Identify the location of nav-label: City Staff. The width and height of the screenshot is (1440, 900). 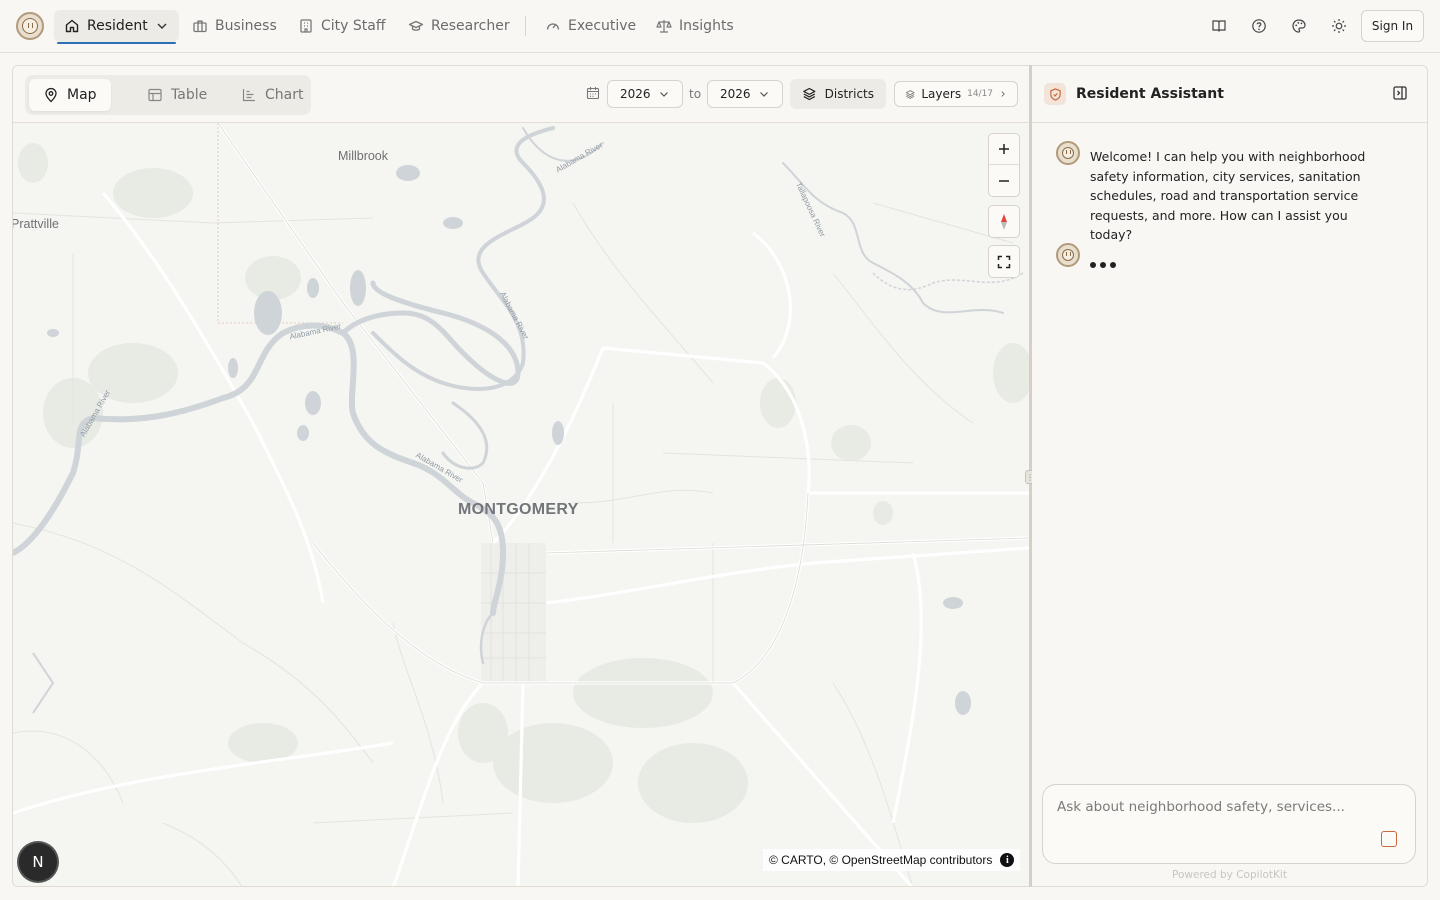
(353, 26).